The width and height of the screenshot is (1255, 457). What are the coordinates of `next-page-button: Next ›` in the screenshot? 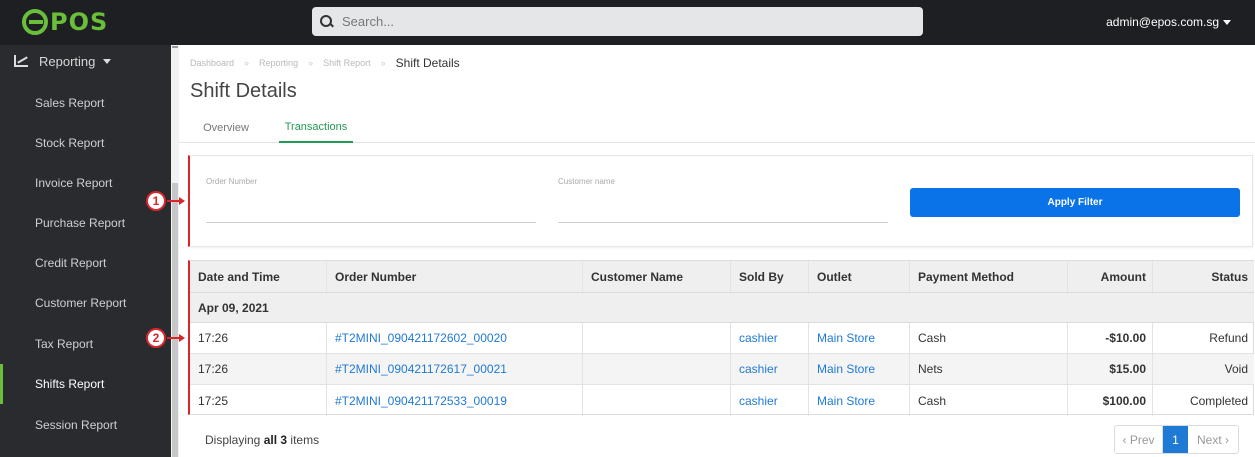 It's located at (1213, 439).